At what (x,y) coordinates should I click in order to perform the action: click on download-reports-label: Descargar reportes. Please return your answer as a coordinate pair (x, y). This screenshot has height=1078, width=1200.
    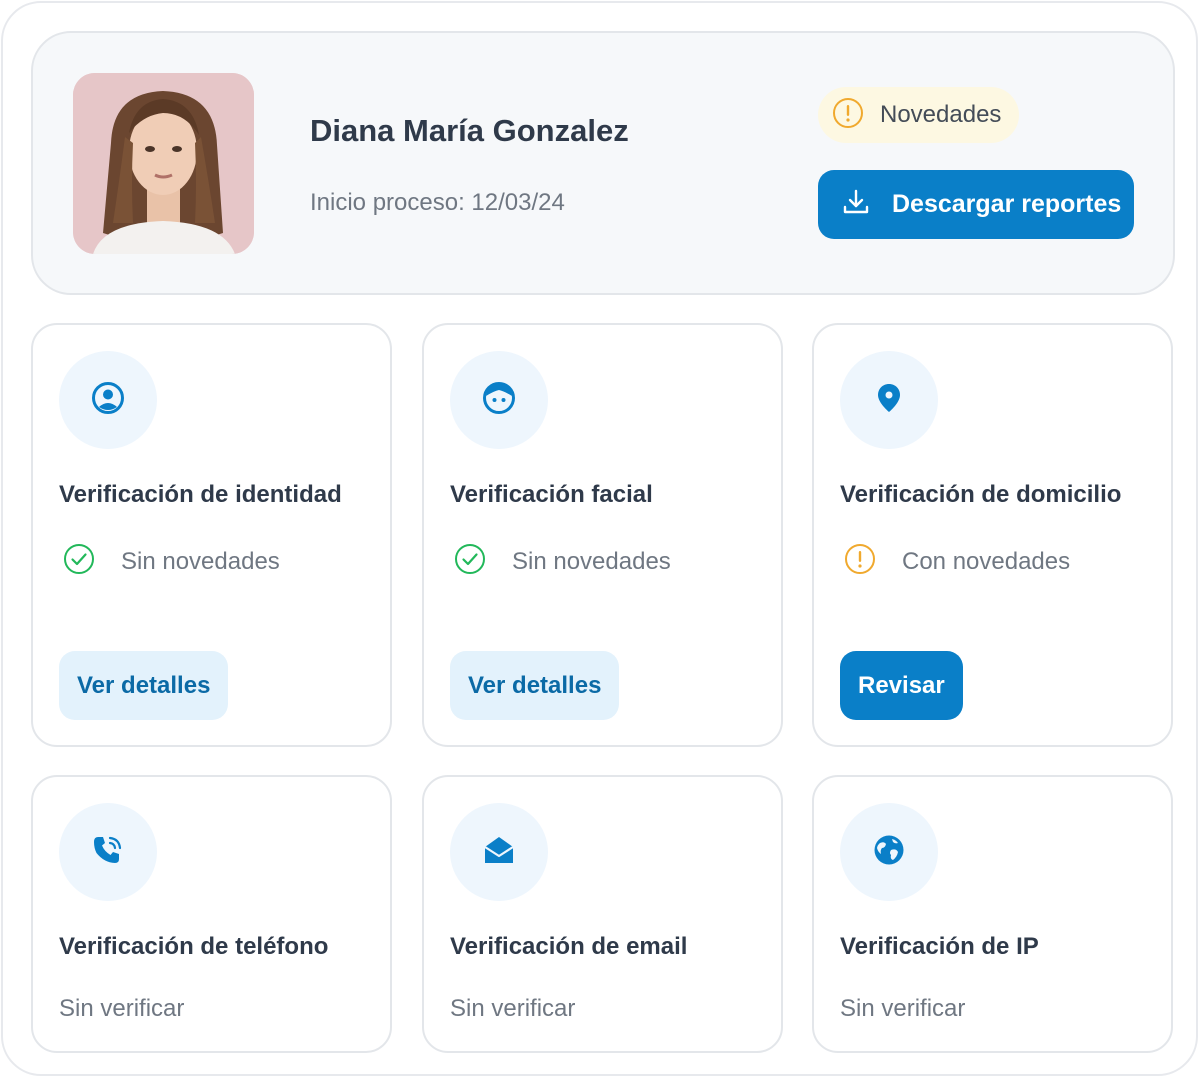
    Looking at the image, I should click on (1007, 204).